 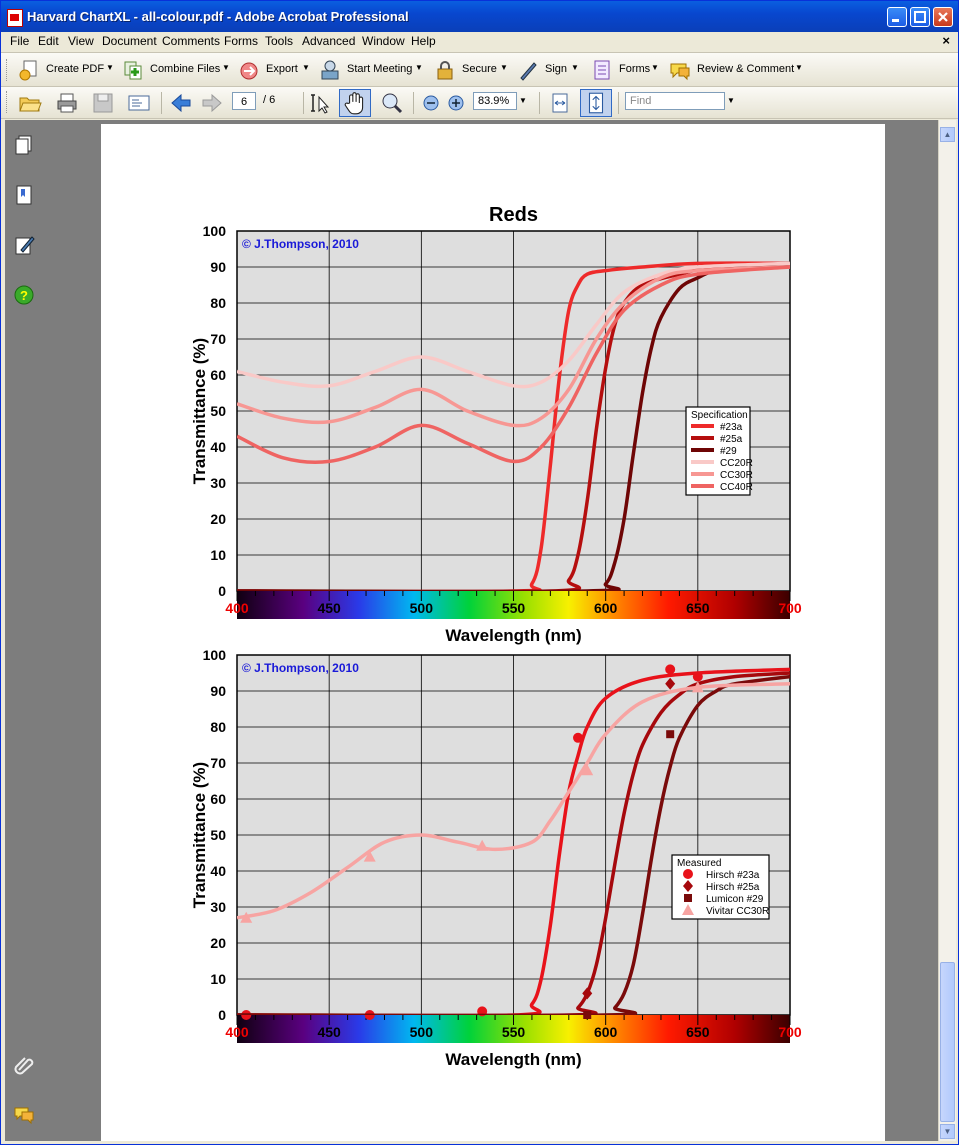 What do you see at coordinates (24, 295) in the screenshot?
I see `help-icon: ?` at bounding box center [24, 295].